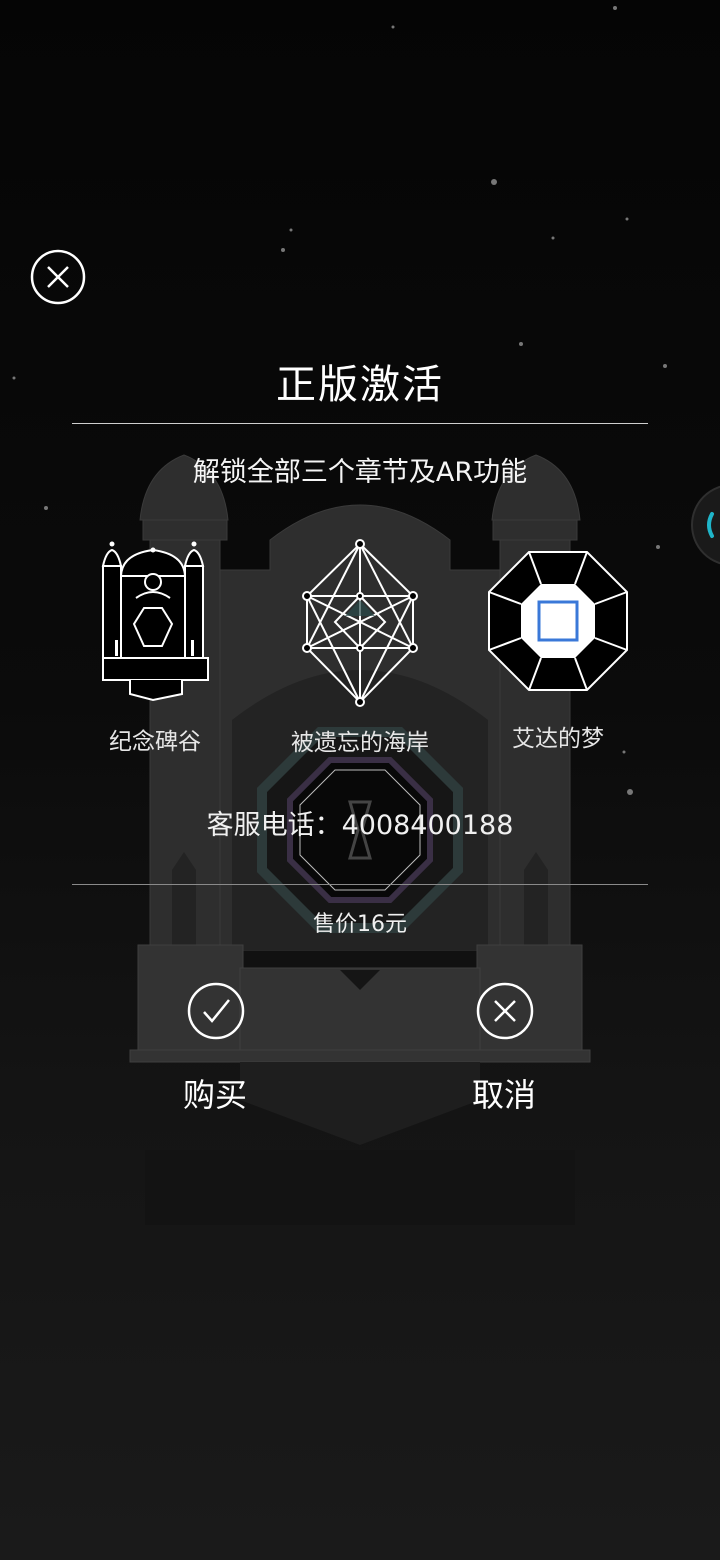  Describe the element at coordinates (360, 623) in the screenshot. I see `sacred-geometry-icon` at that location.